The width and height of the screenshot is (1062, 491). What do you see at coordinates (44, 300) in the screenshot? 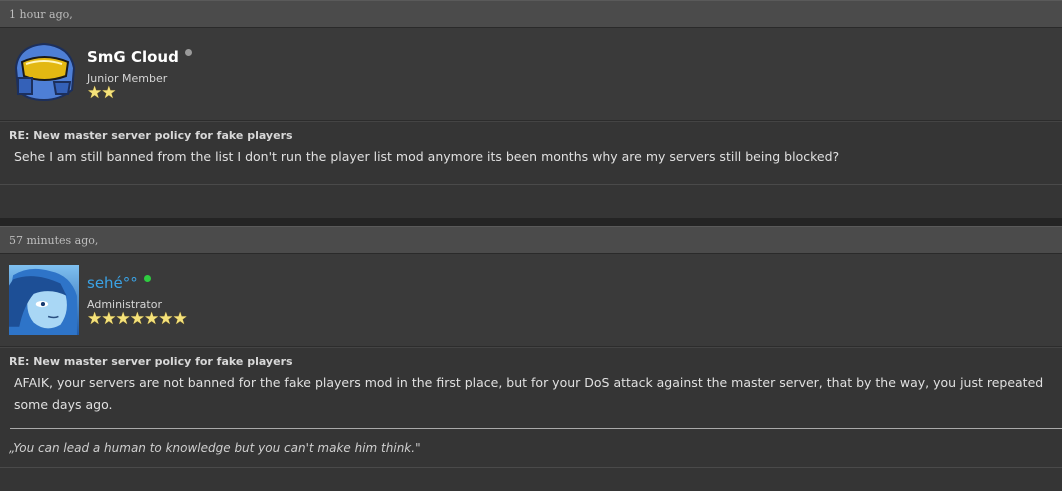
I see `anime-portrait-avatar-icon` at bounding box center [44, 300].